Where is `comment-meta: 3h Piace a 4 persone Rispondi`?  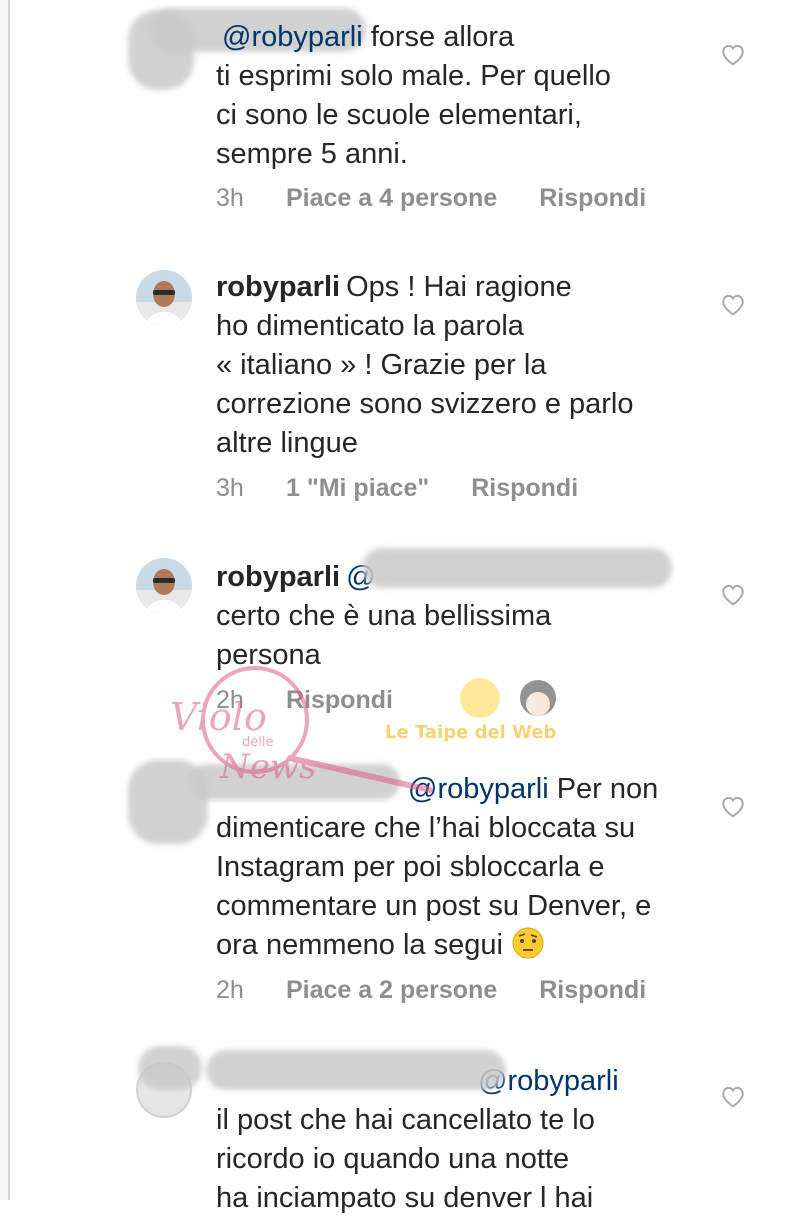
comment-meta: 3h Piace a 4 persone Rispondi is located at coordinates (431, 198).